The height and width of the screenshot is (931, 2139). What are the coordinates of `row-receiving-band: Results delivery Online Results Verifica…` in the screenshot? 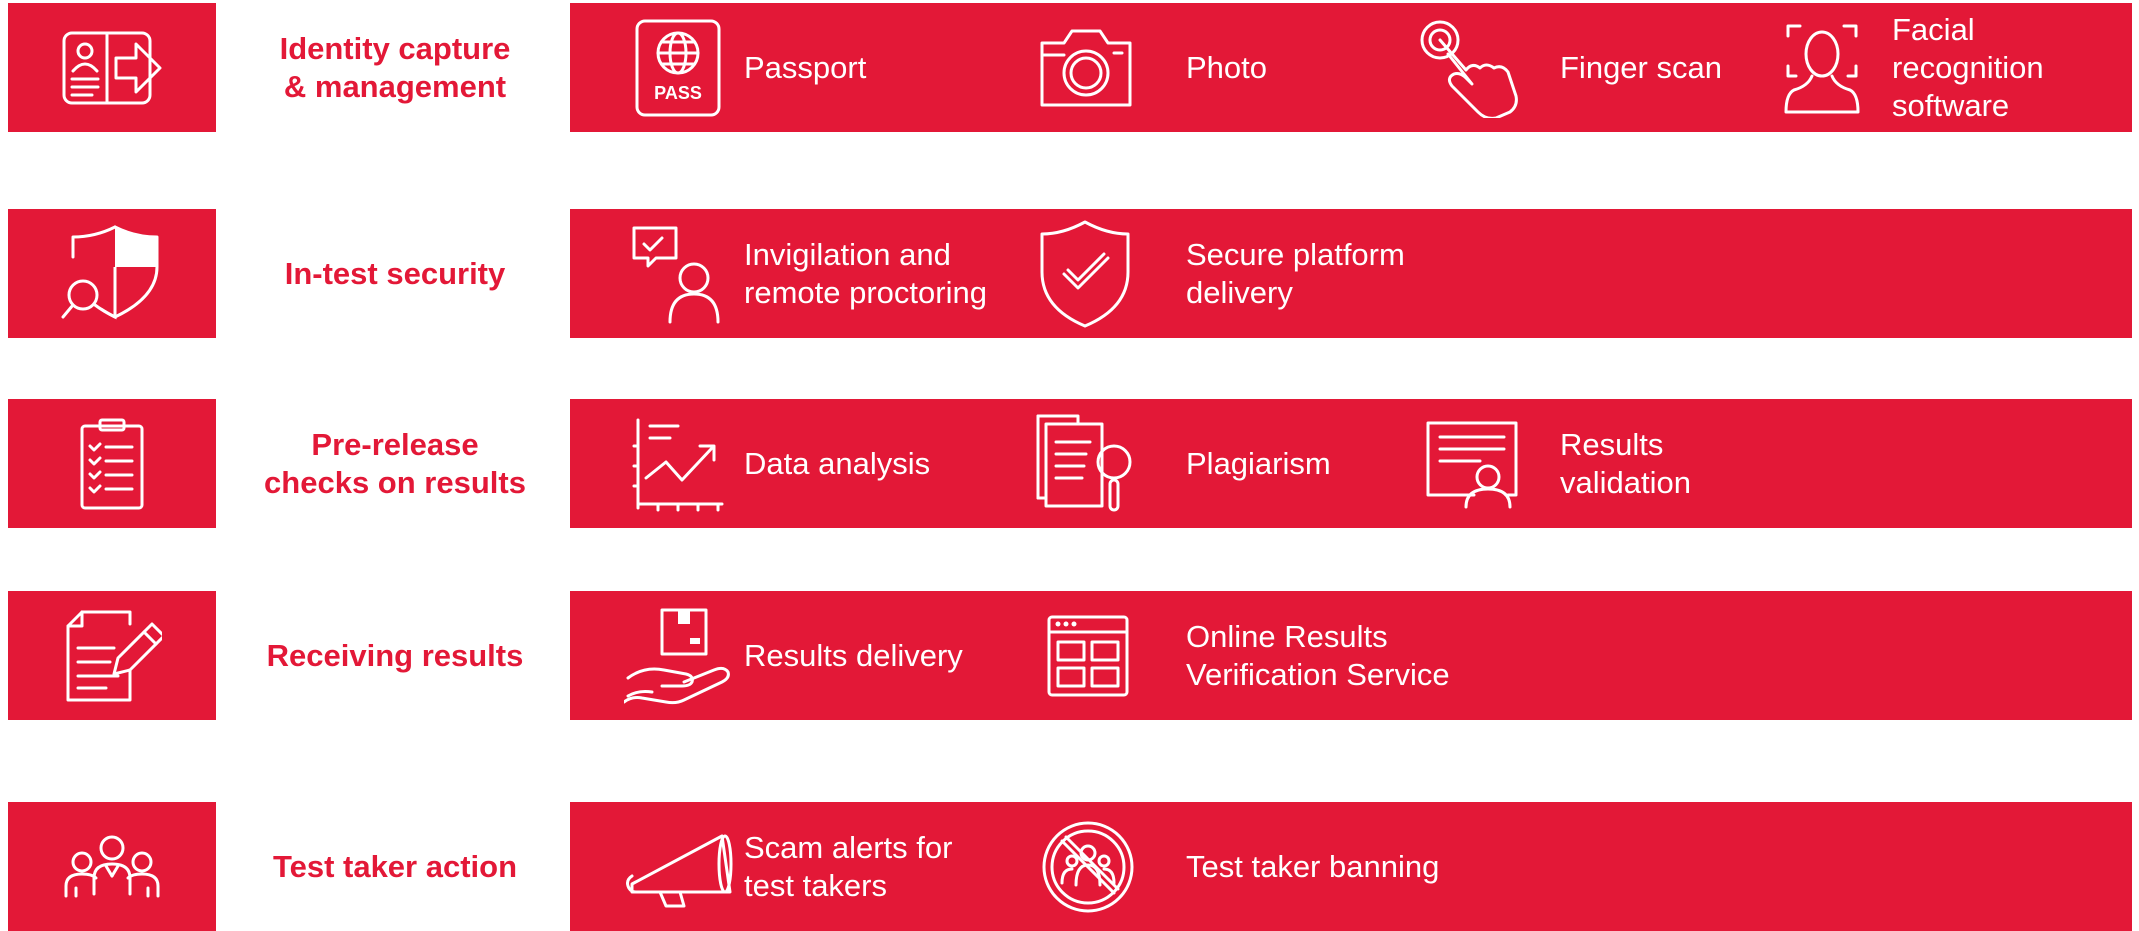 It's located at (1351, 655).